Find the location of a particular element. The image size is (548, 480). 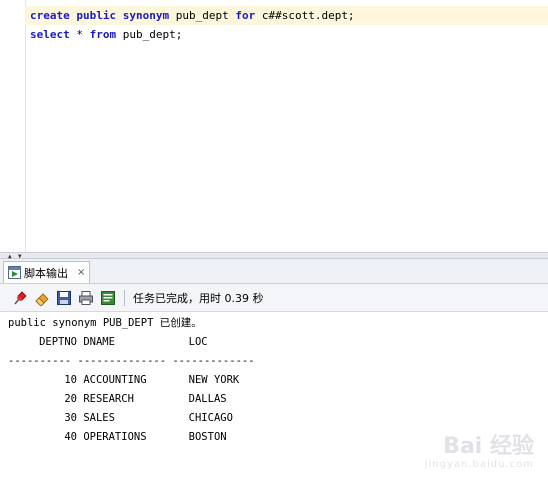

keyword-for: for is located at coordinates (245, 15).